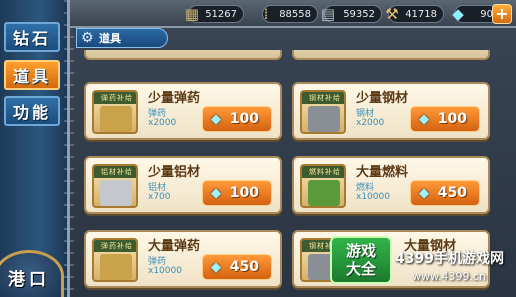 The width and height of the screenshot is (516, 297). What do you see at coordinates (323, 172) in the screenshot?
I see `item-tag: 燃料补给` at bounding box center [323, 172].